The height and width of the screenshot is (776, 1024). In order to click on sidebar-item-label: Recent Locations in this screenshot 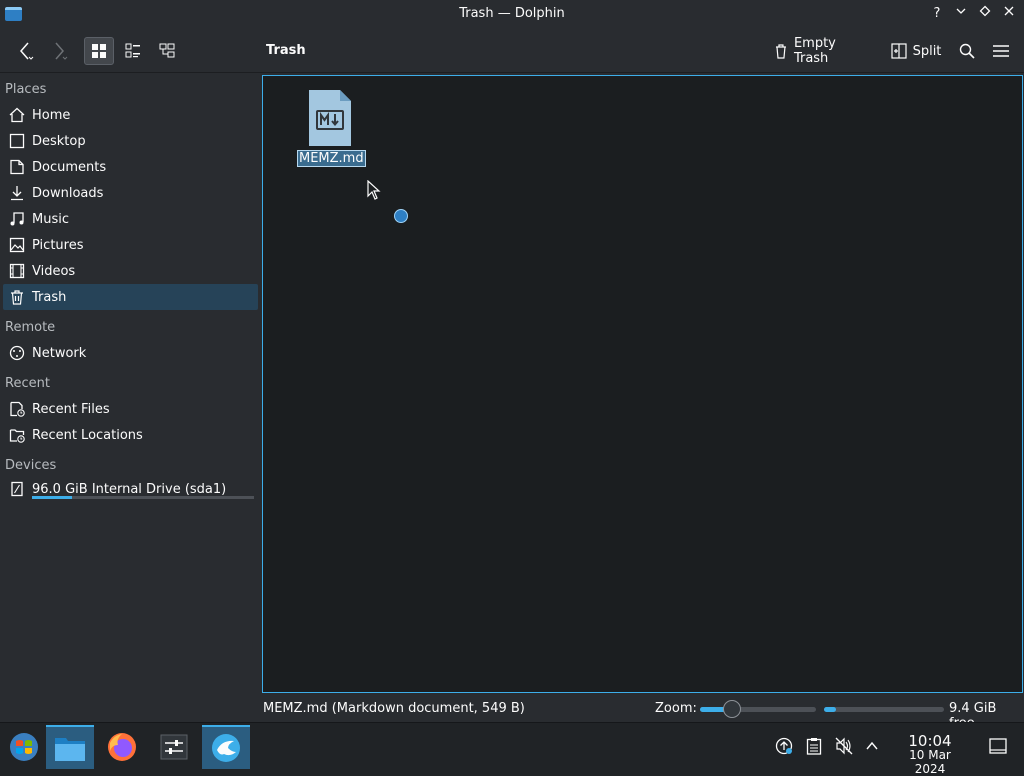, I will do `click(87, 435)`.